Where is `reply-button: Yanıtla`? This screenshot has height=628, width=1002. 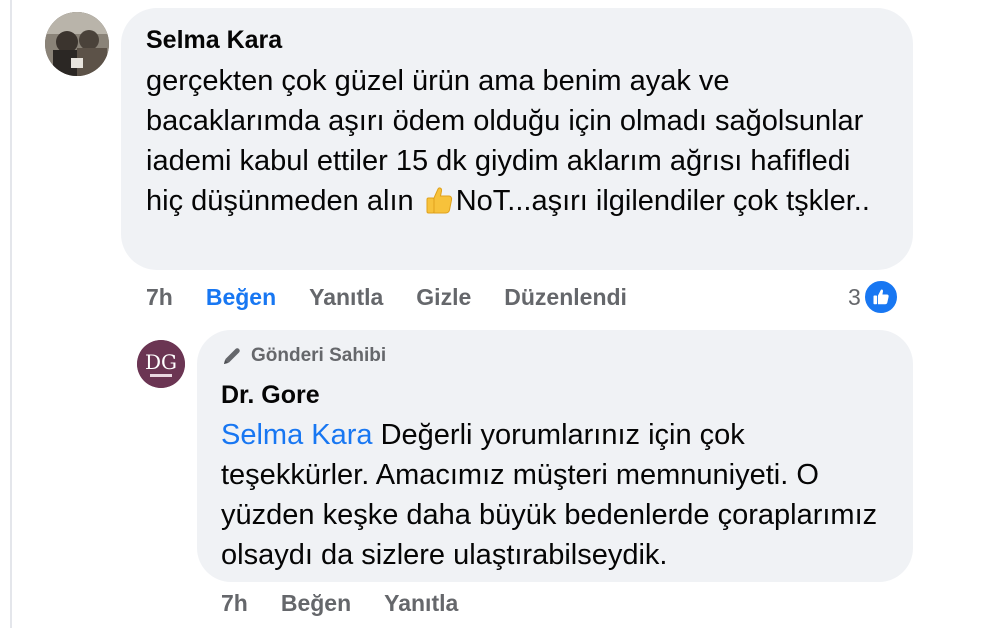 reply-button: Yanıtla is located at coordinates (346, 297).